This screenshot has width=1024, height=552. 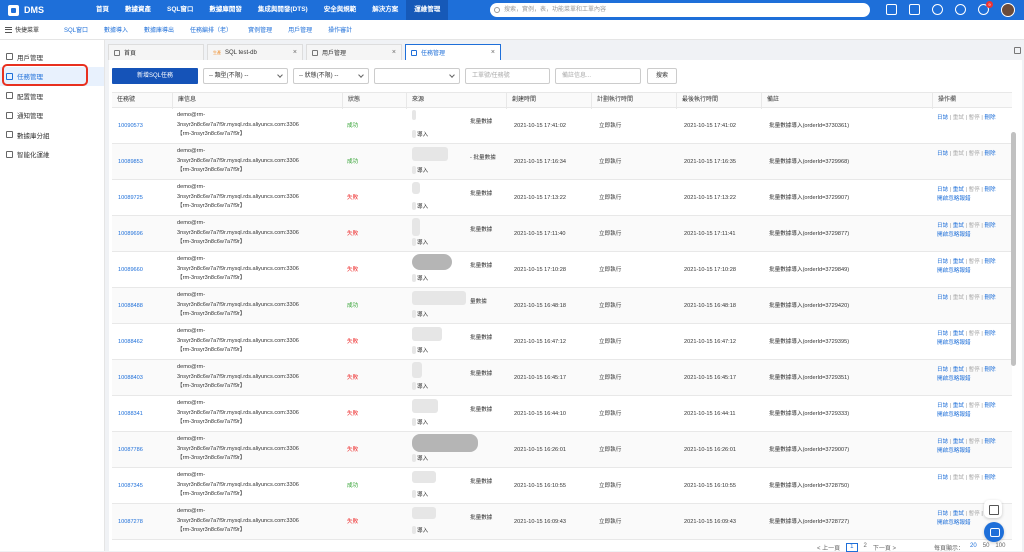 What do you see at coordinates (102, 10) in the screenshot?
I see `topnav-home: 首頁` at bounding box center [102, 10].